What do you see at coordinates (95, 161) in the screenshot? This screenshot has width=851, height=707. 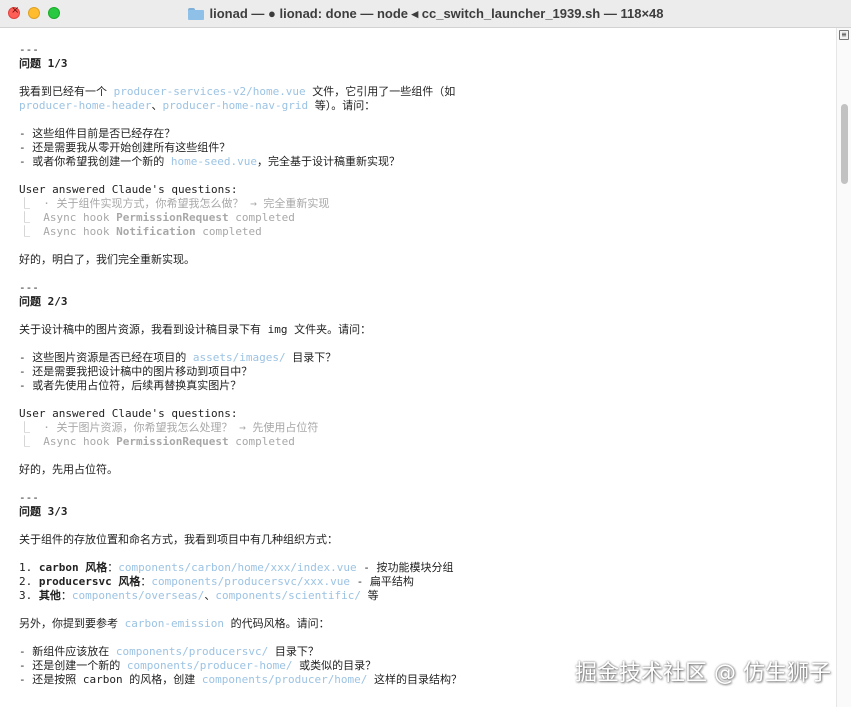 I see `line-text: - 或者你希望我创建一个新的` at bounding box center [95, 161].